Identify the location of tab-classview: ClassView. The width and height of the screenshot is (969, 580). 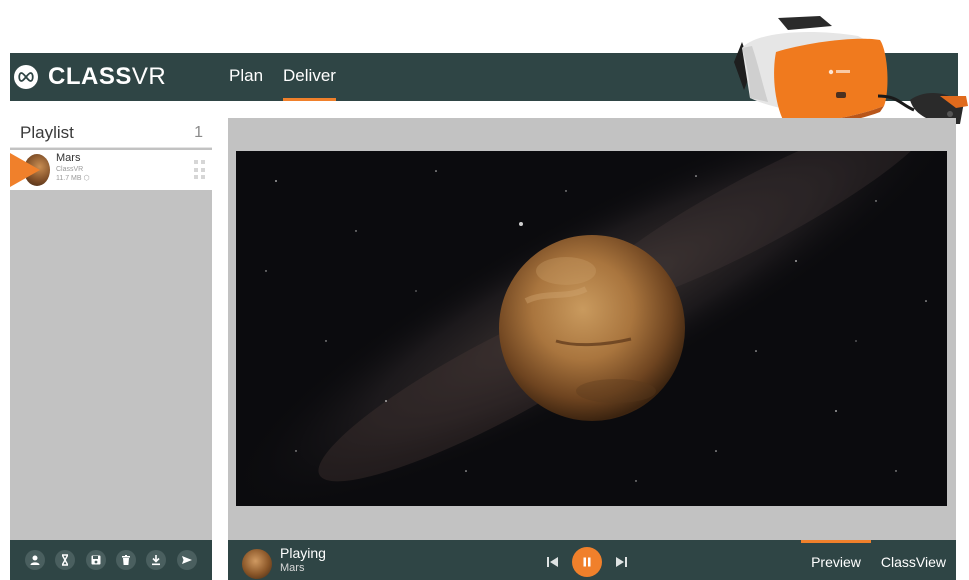
(913, 560).